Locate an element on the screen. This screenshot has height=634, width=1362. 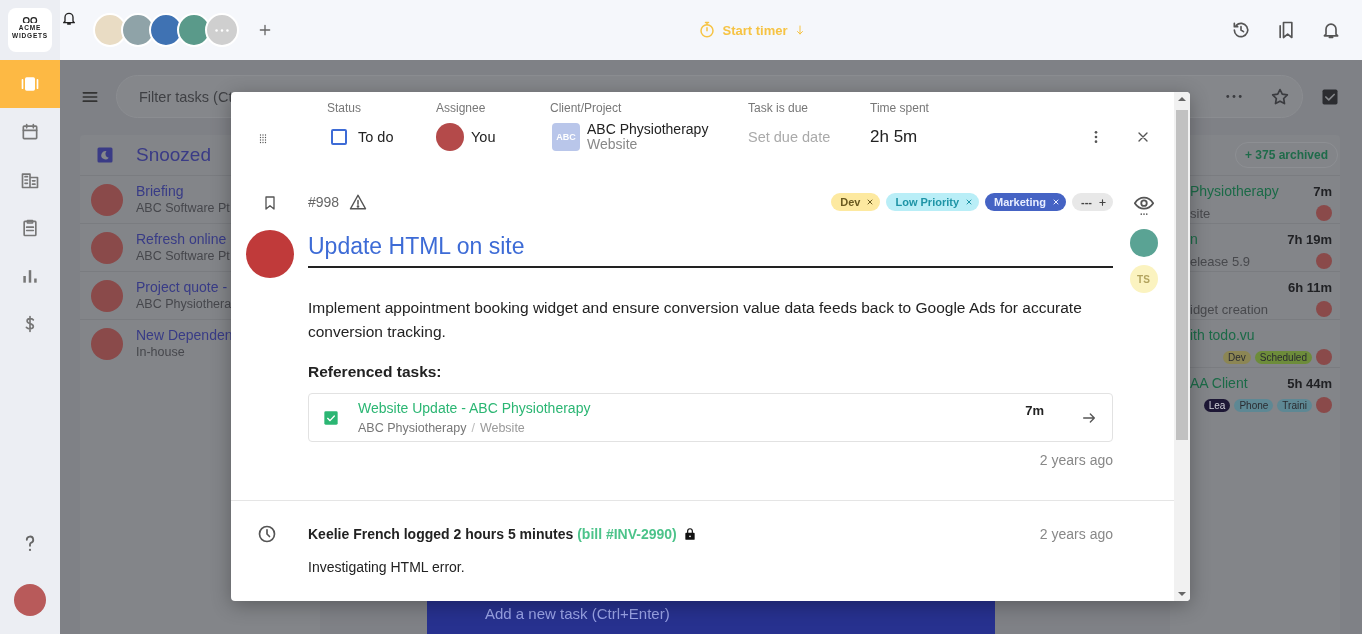
field-label: Client/Project is located at coordinates (586, 108).